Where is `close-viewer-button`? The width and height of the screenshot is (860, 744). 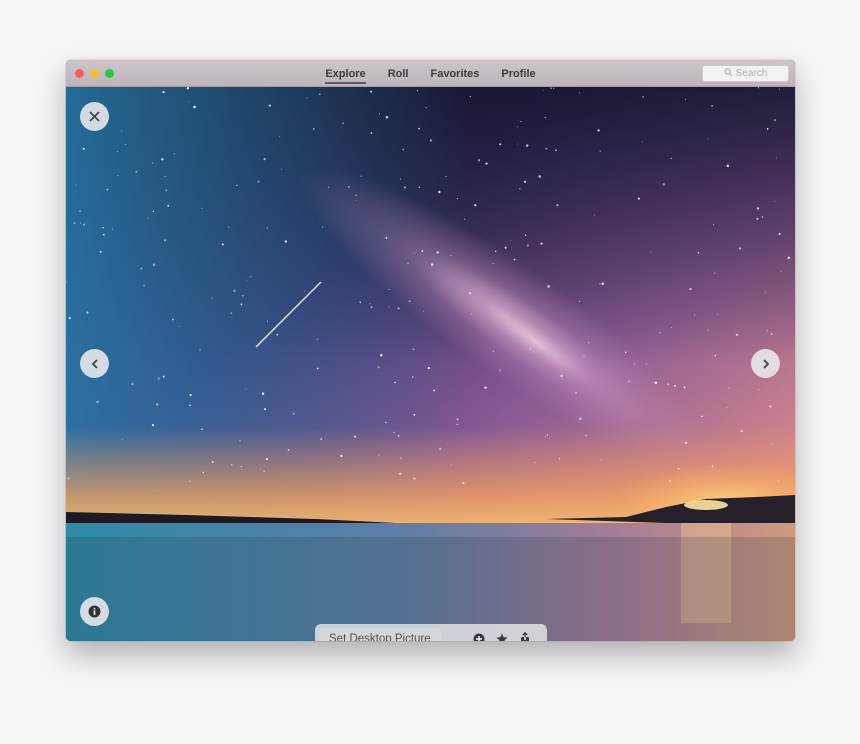
close-viewer-button is located at coordinates (94, 116).